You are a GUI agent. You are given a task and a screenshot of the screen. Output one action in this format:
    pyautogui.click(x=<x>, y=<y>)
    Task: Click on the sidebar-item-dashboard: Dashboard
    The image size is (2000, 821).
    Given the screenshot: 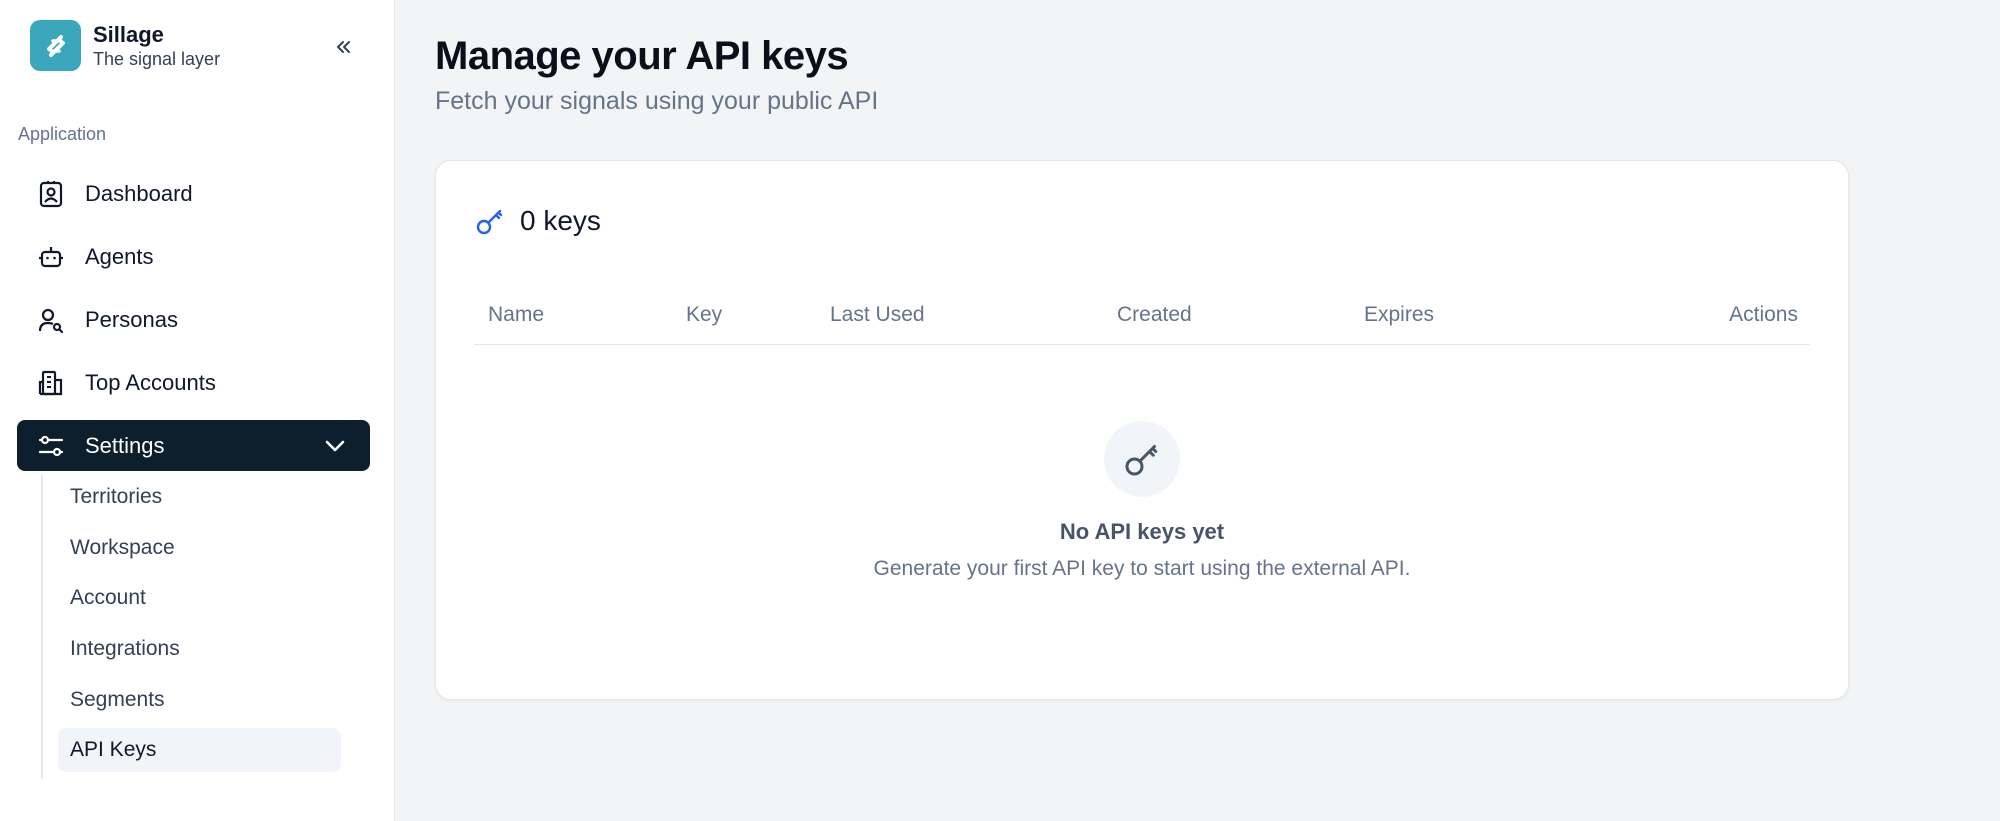 What is the action you would take?
    pyautogui.click(x=193, y=193)
    